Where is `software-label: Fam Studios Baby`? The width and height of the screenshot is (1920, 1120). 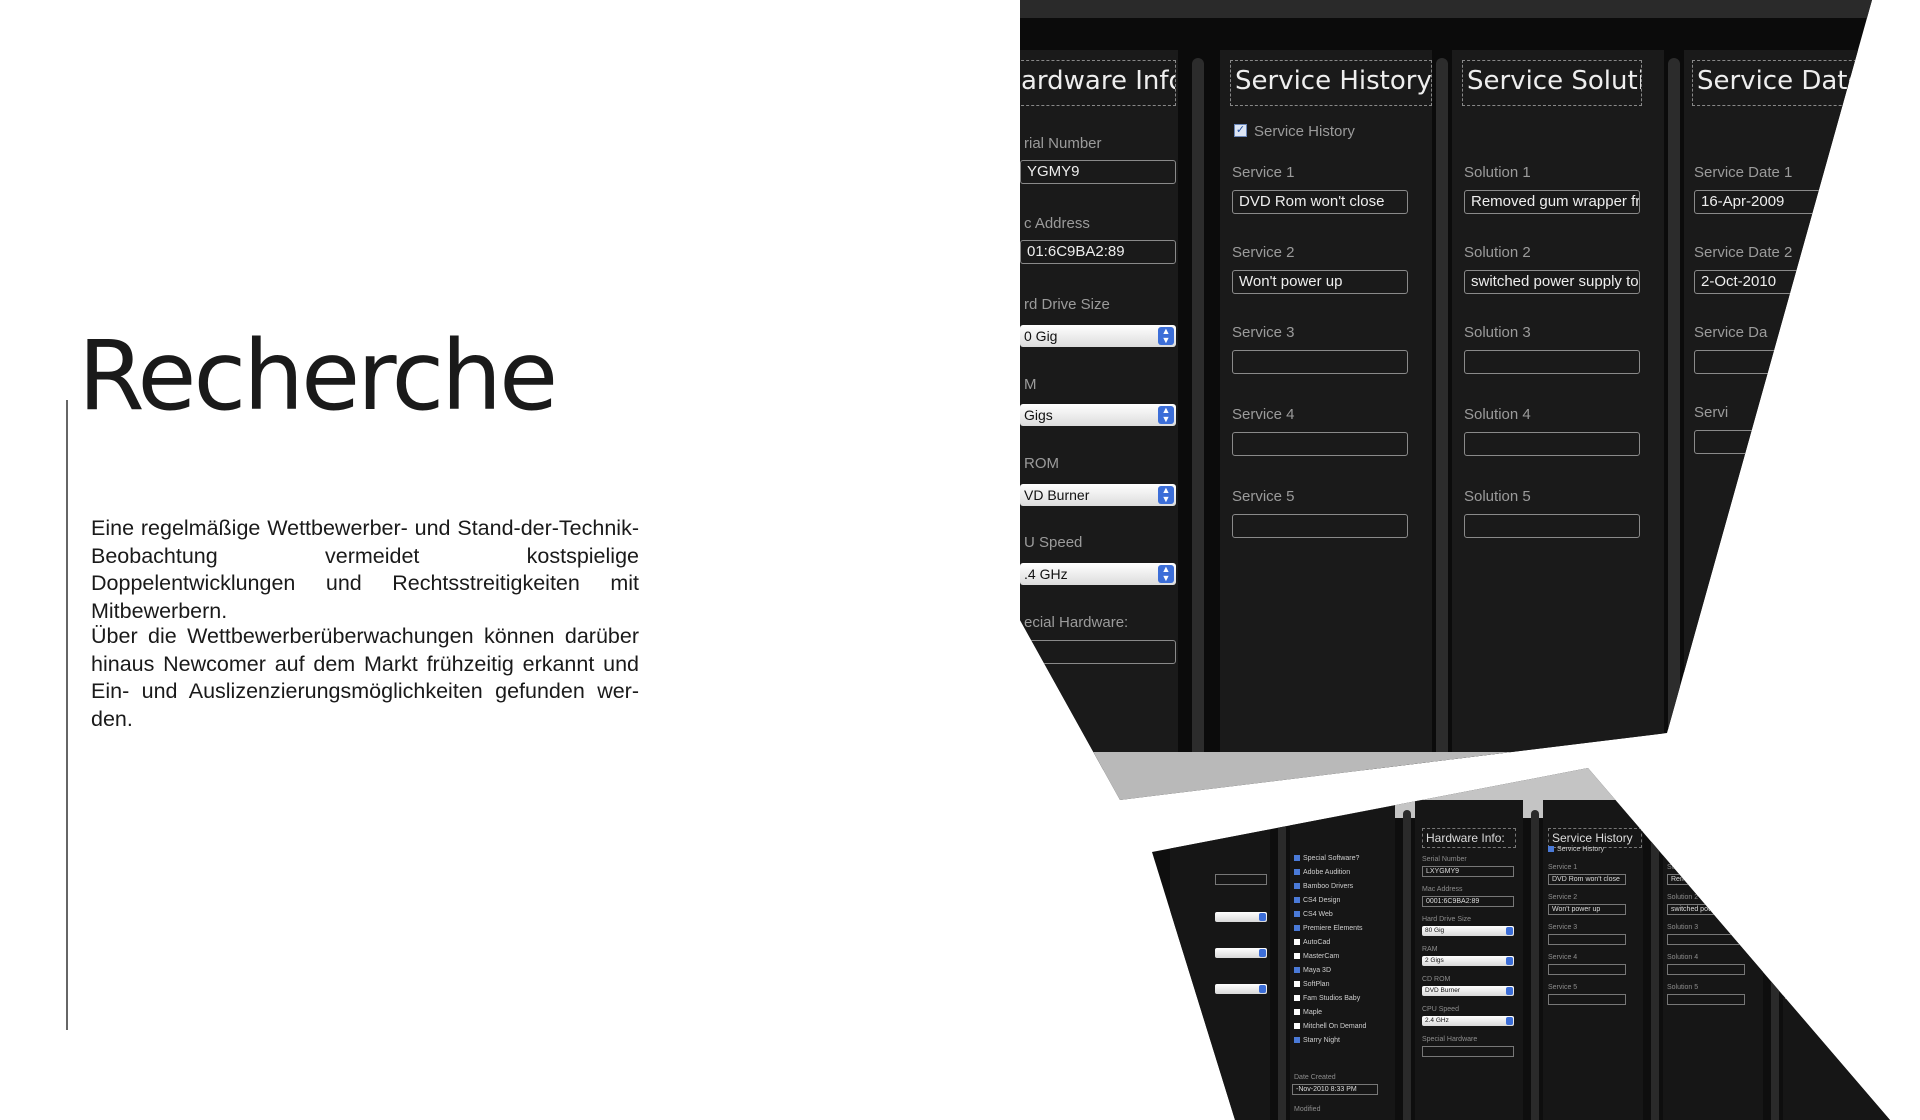 software-label: Fam Studios Baby is located at coordinates (1332, 998).